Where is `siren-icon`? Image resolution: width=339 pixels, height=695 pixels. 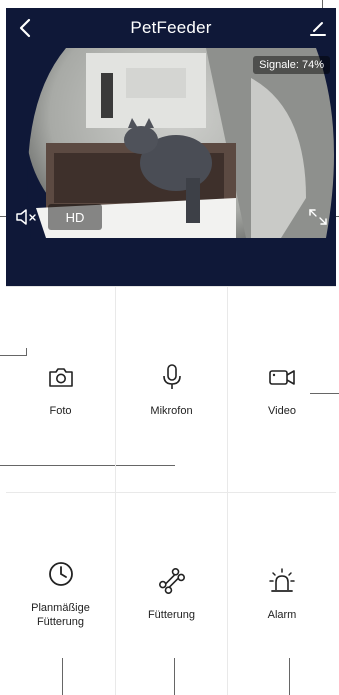 siren-icon is located at coordinates (282, 580).